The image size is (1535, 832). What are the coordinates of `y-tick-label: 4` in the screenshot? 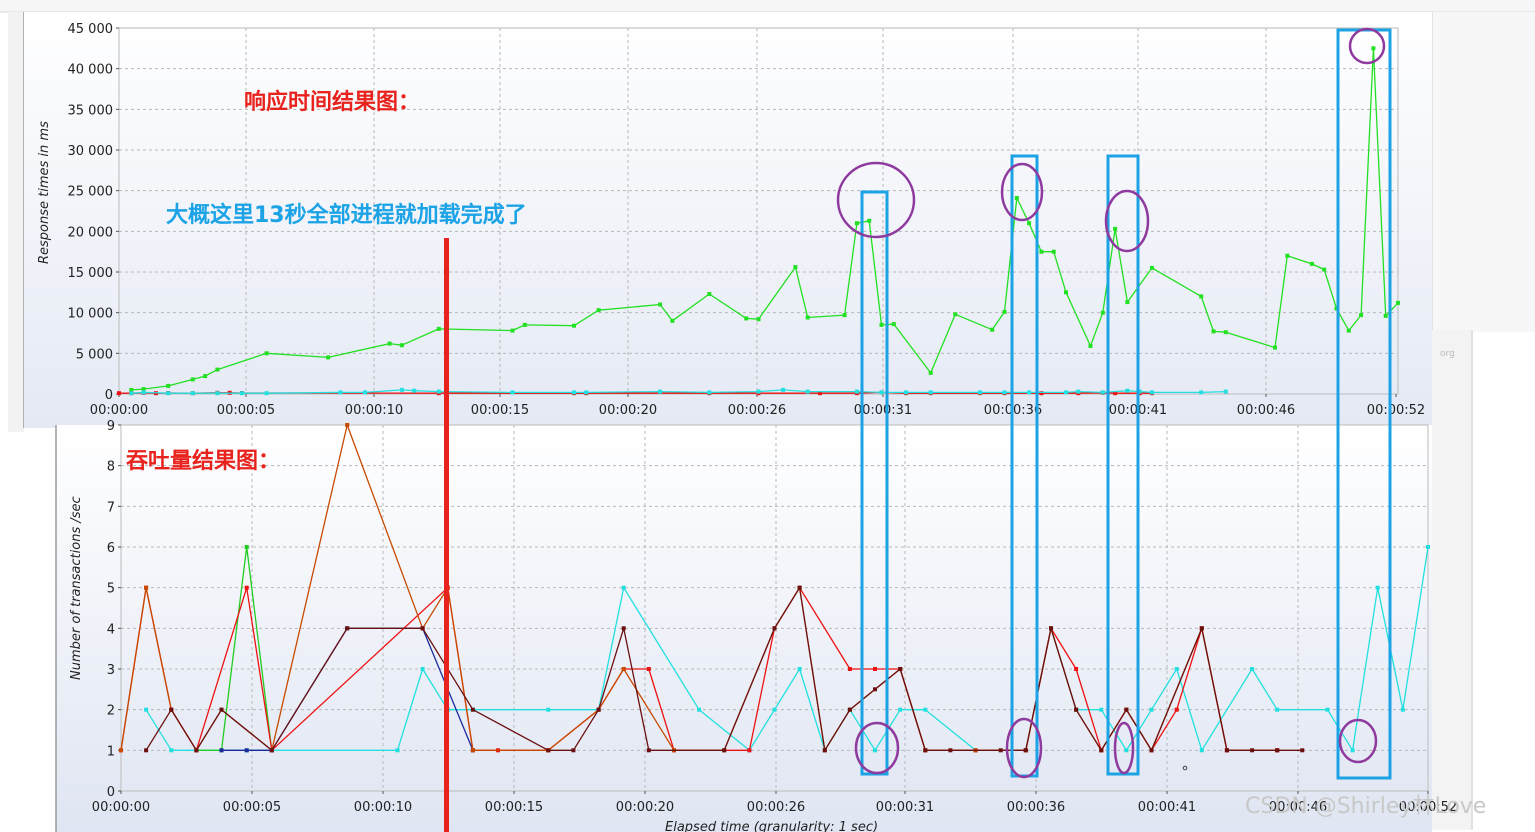 It's located at (111, 629).